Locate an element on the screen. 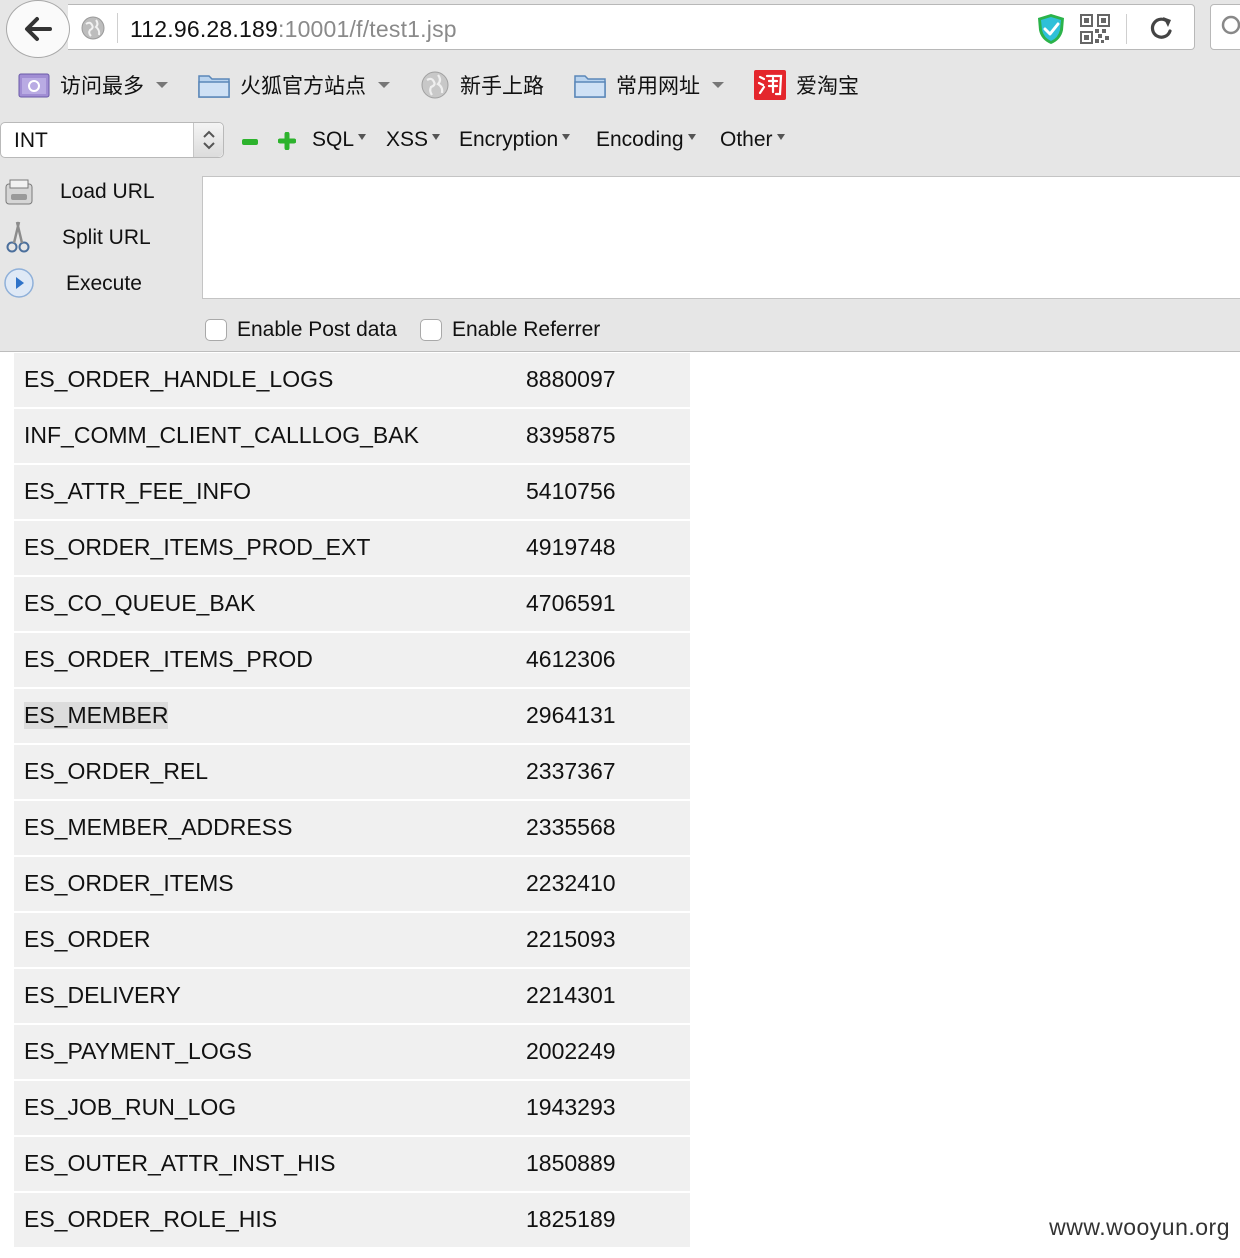  back-arrow-icon is located at coordinates (38, 29).